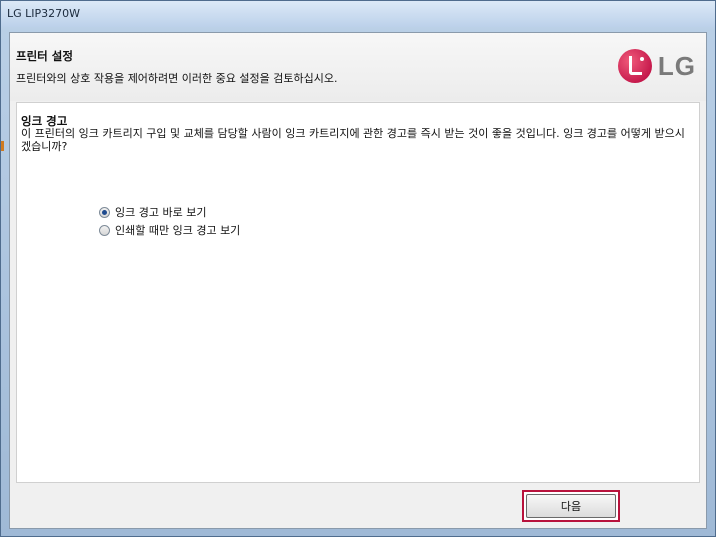 The height and width of the screenshot is (537, 716). What do you see at coordinates (44, 13) in the screenshot?
I see `window-title: LG LIP3270W` at bounding box center [44, 13].